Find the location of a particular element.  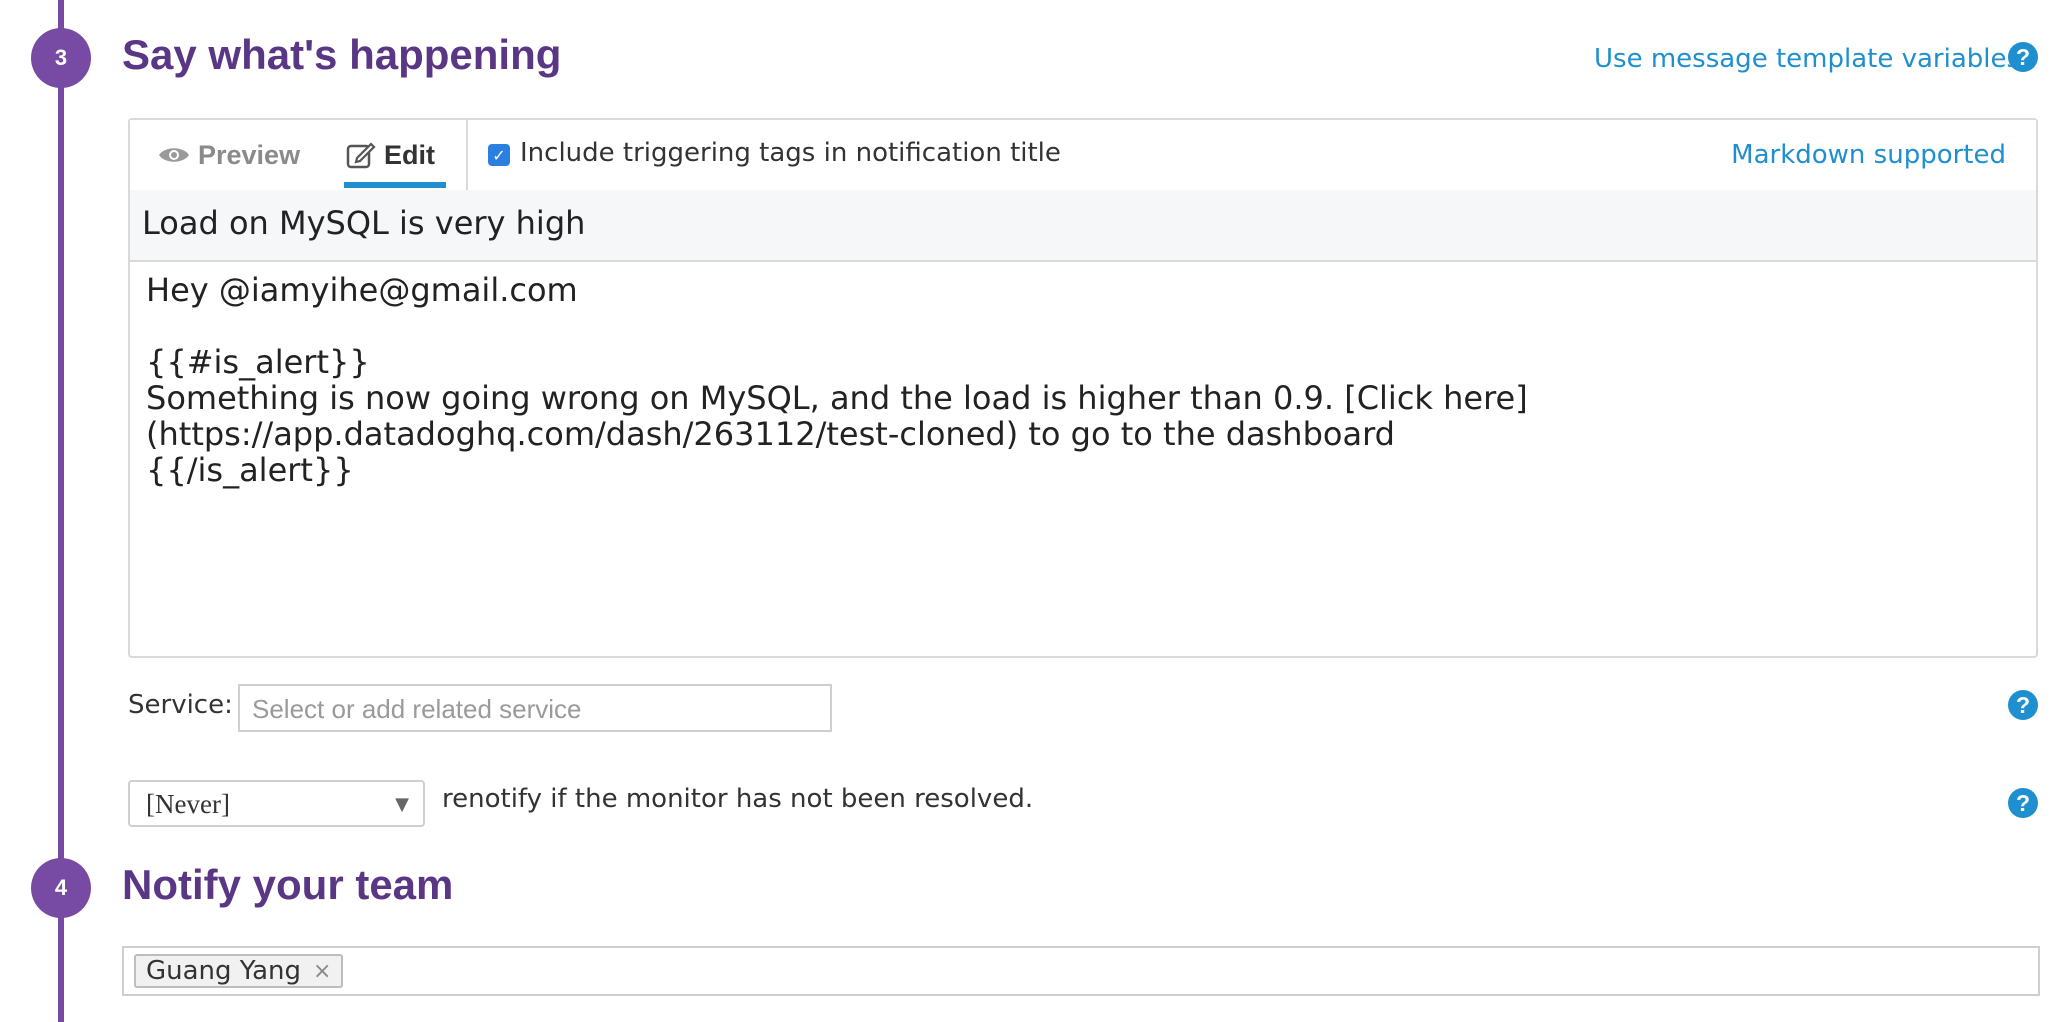

step-4-title: Notify your team is located at coordinates (288, 884).